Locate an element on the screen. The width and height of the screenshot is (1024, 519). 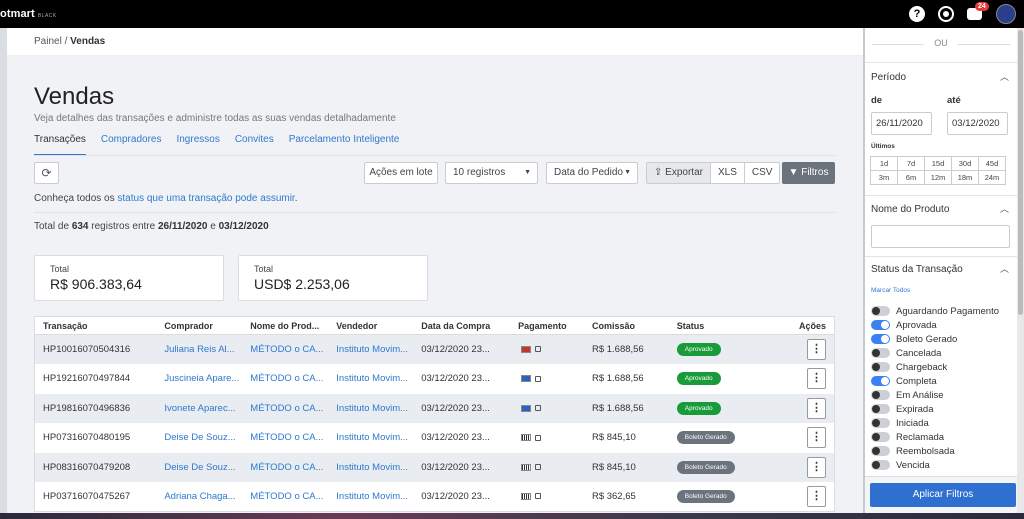
order-date-select: Data do Pedido ▼ is located at coordinates (592, 173).